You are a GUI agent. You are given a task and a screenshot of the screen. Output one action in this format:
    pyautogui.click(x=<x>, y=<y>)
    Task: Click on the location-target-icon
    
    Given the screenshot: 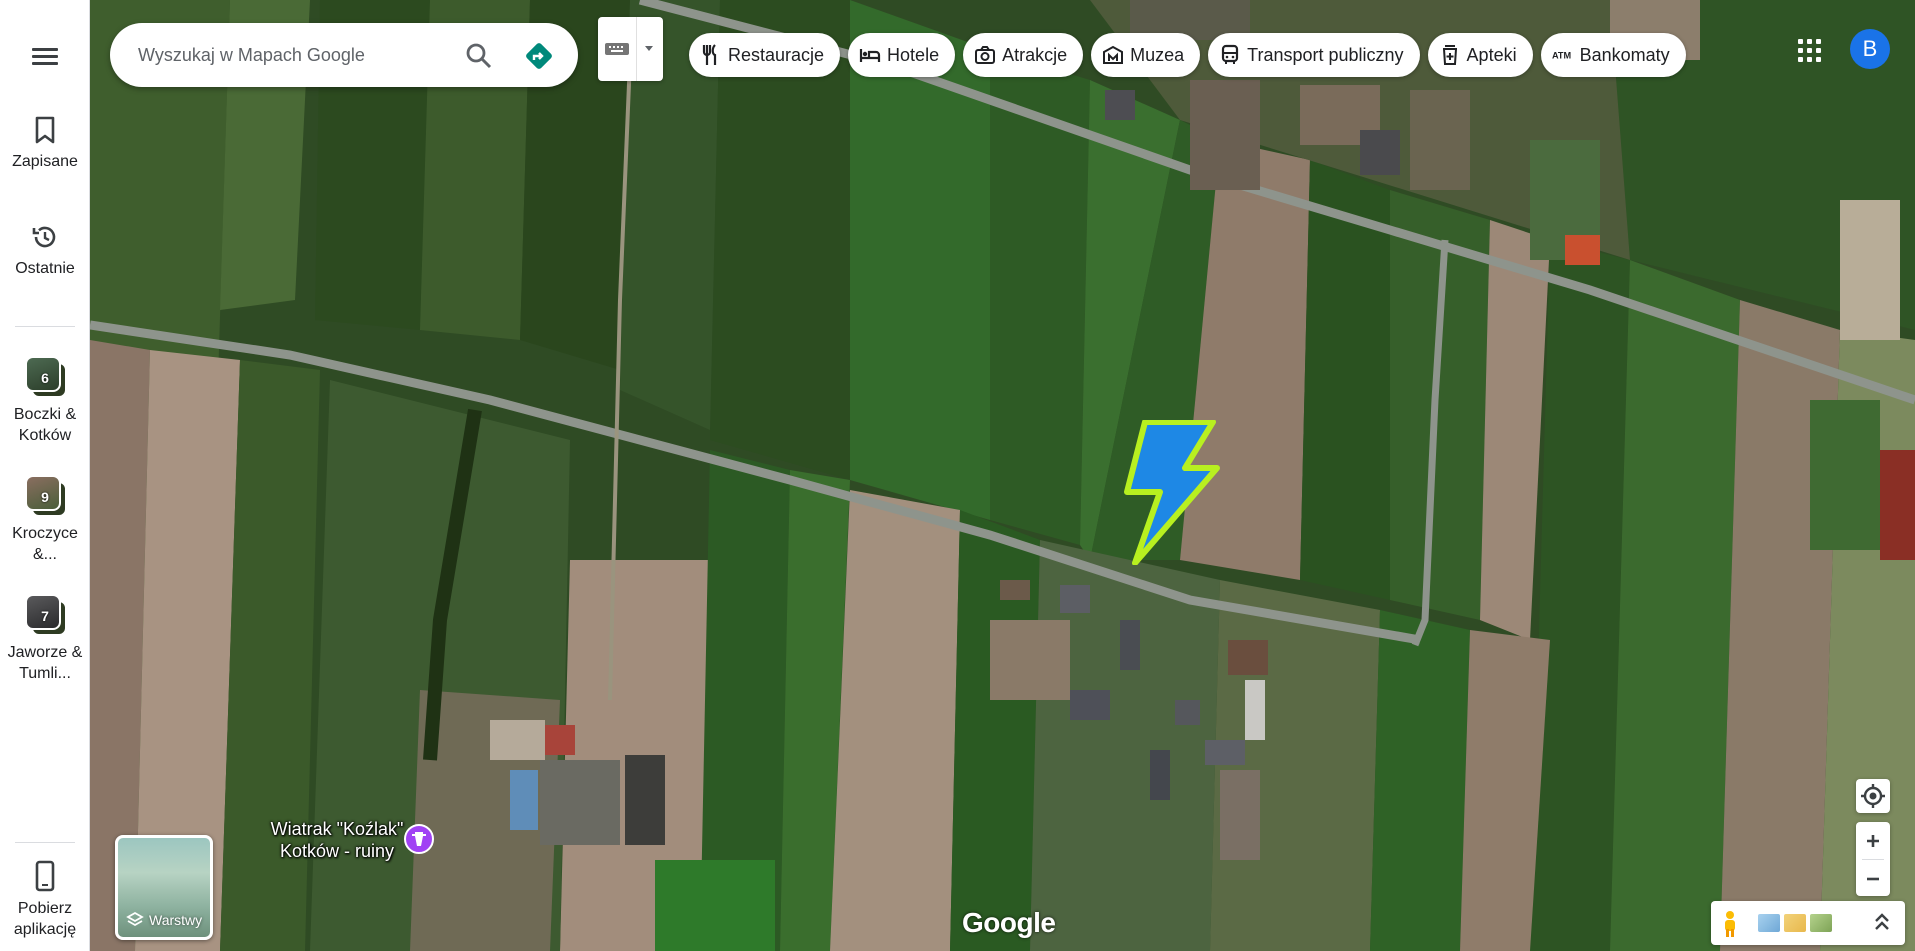 What is the action you would take?
    pyautogui.click(x=1873, y=796)
    